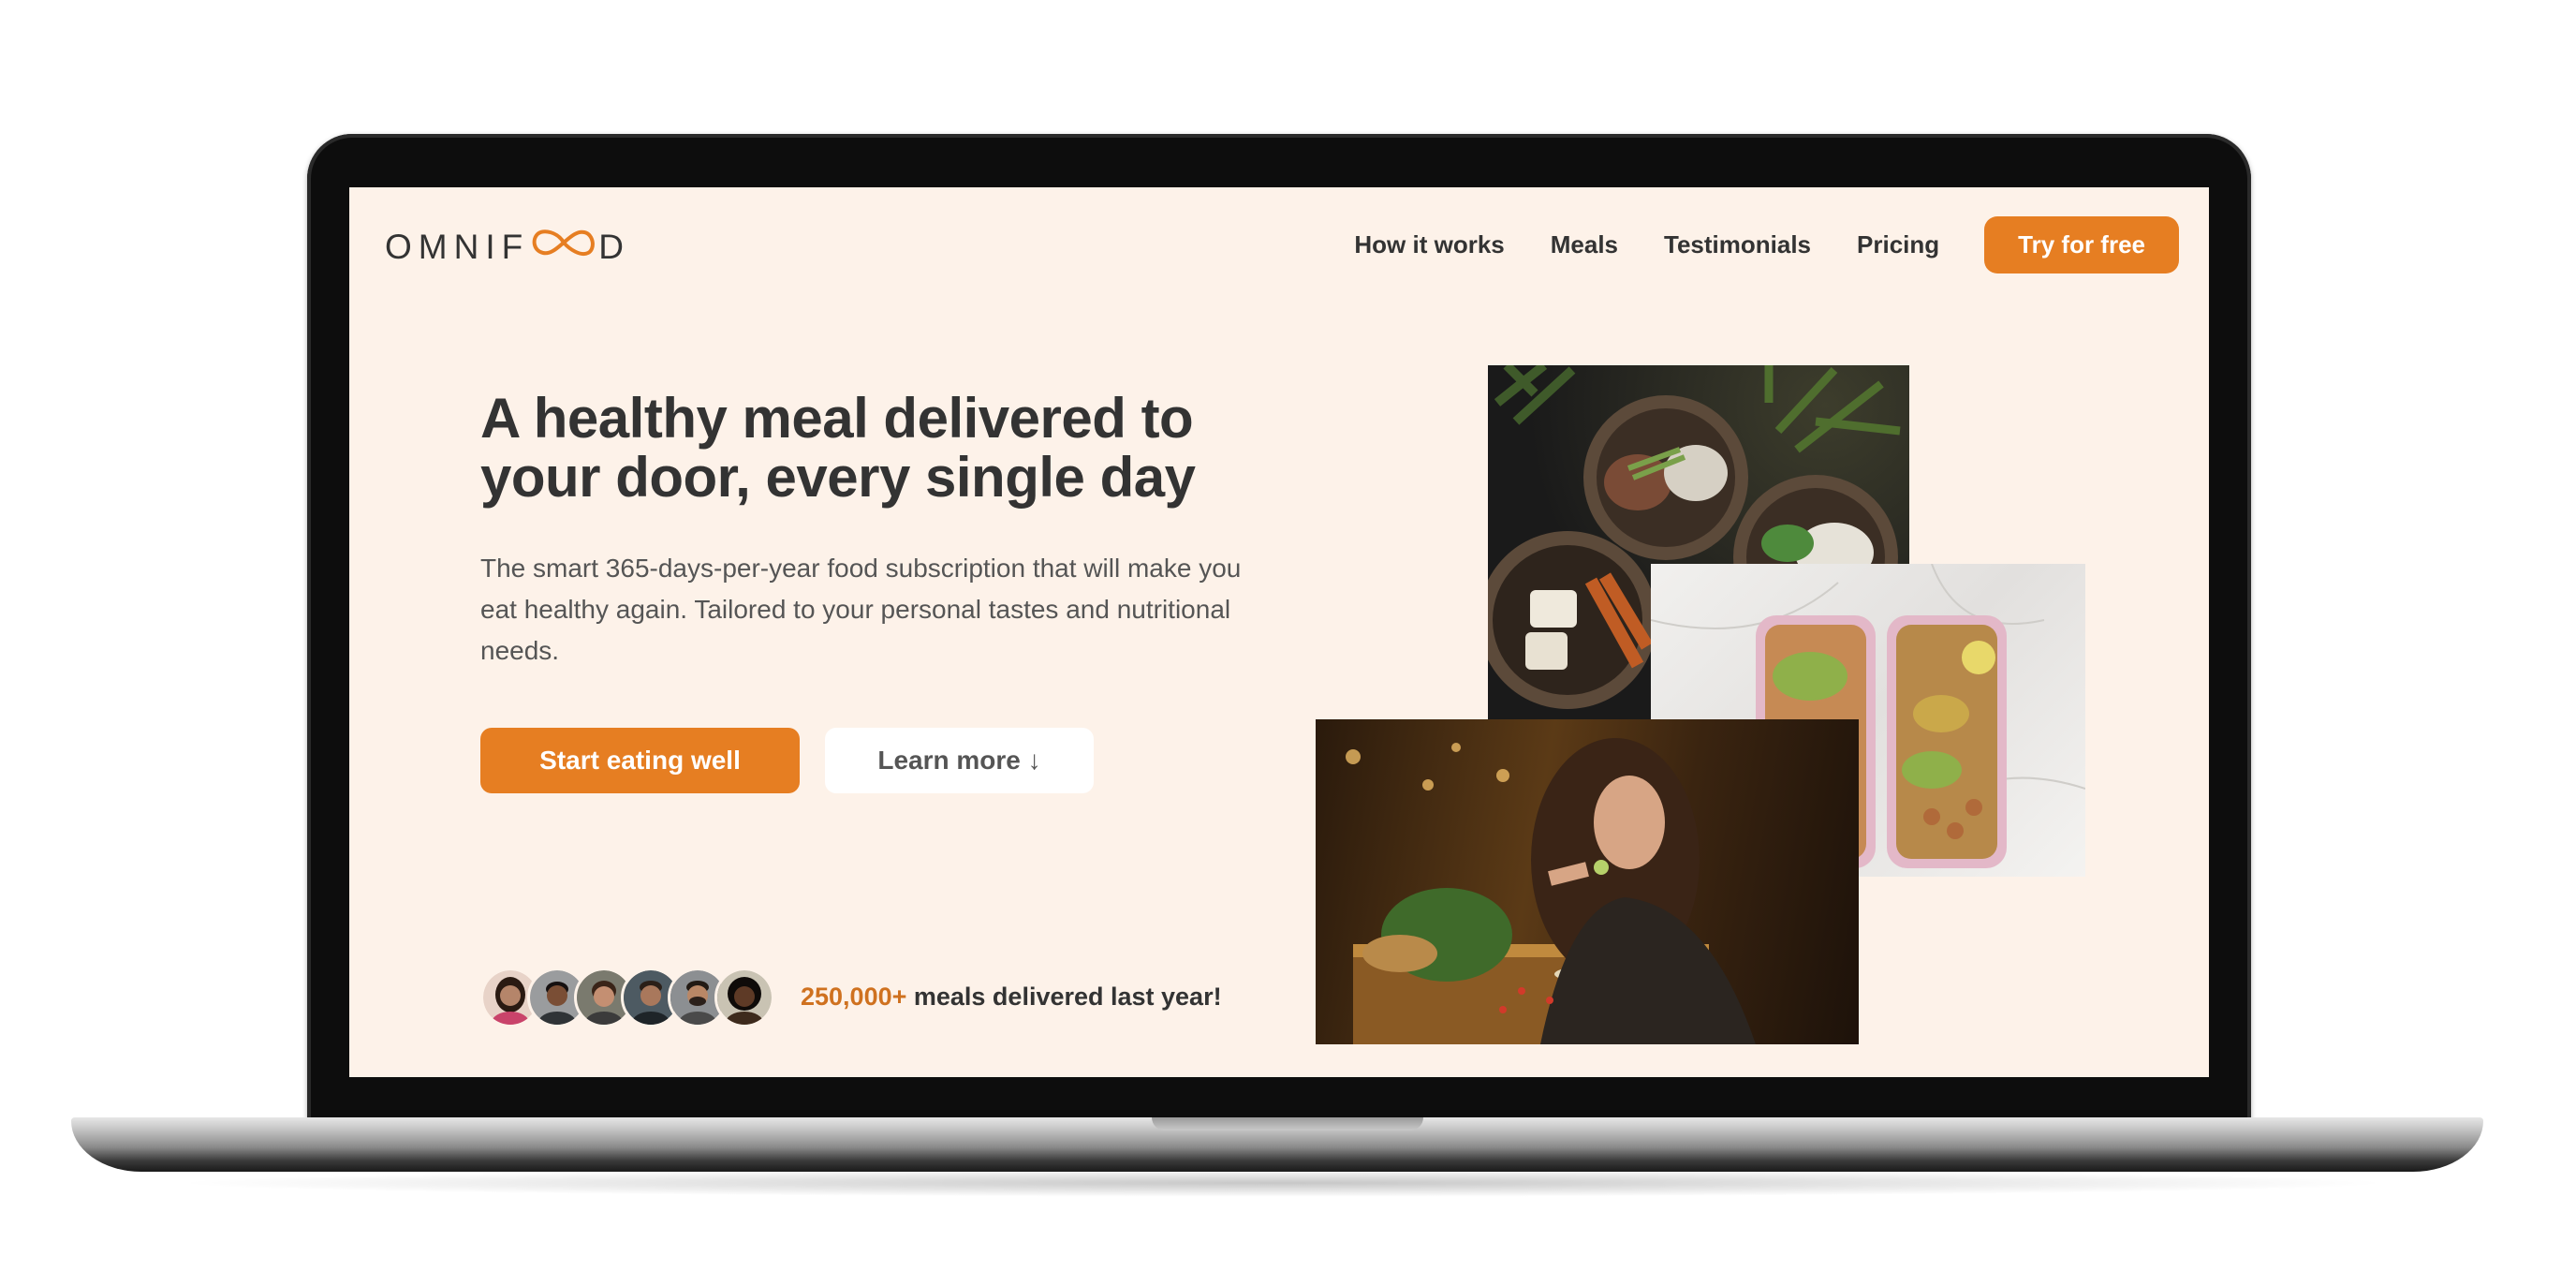 This screenshot has height=1271, width=2576. I want to click on omnifood-logo: OMNIF D, so click(507, 247).